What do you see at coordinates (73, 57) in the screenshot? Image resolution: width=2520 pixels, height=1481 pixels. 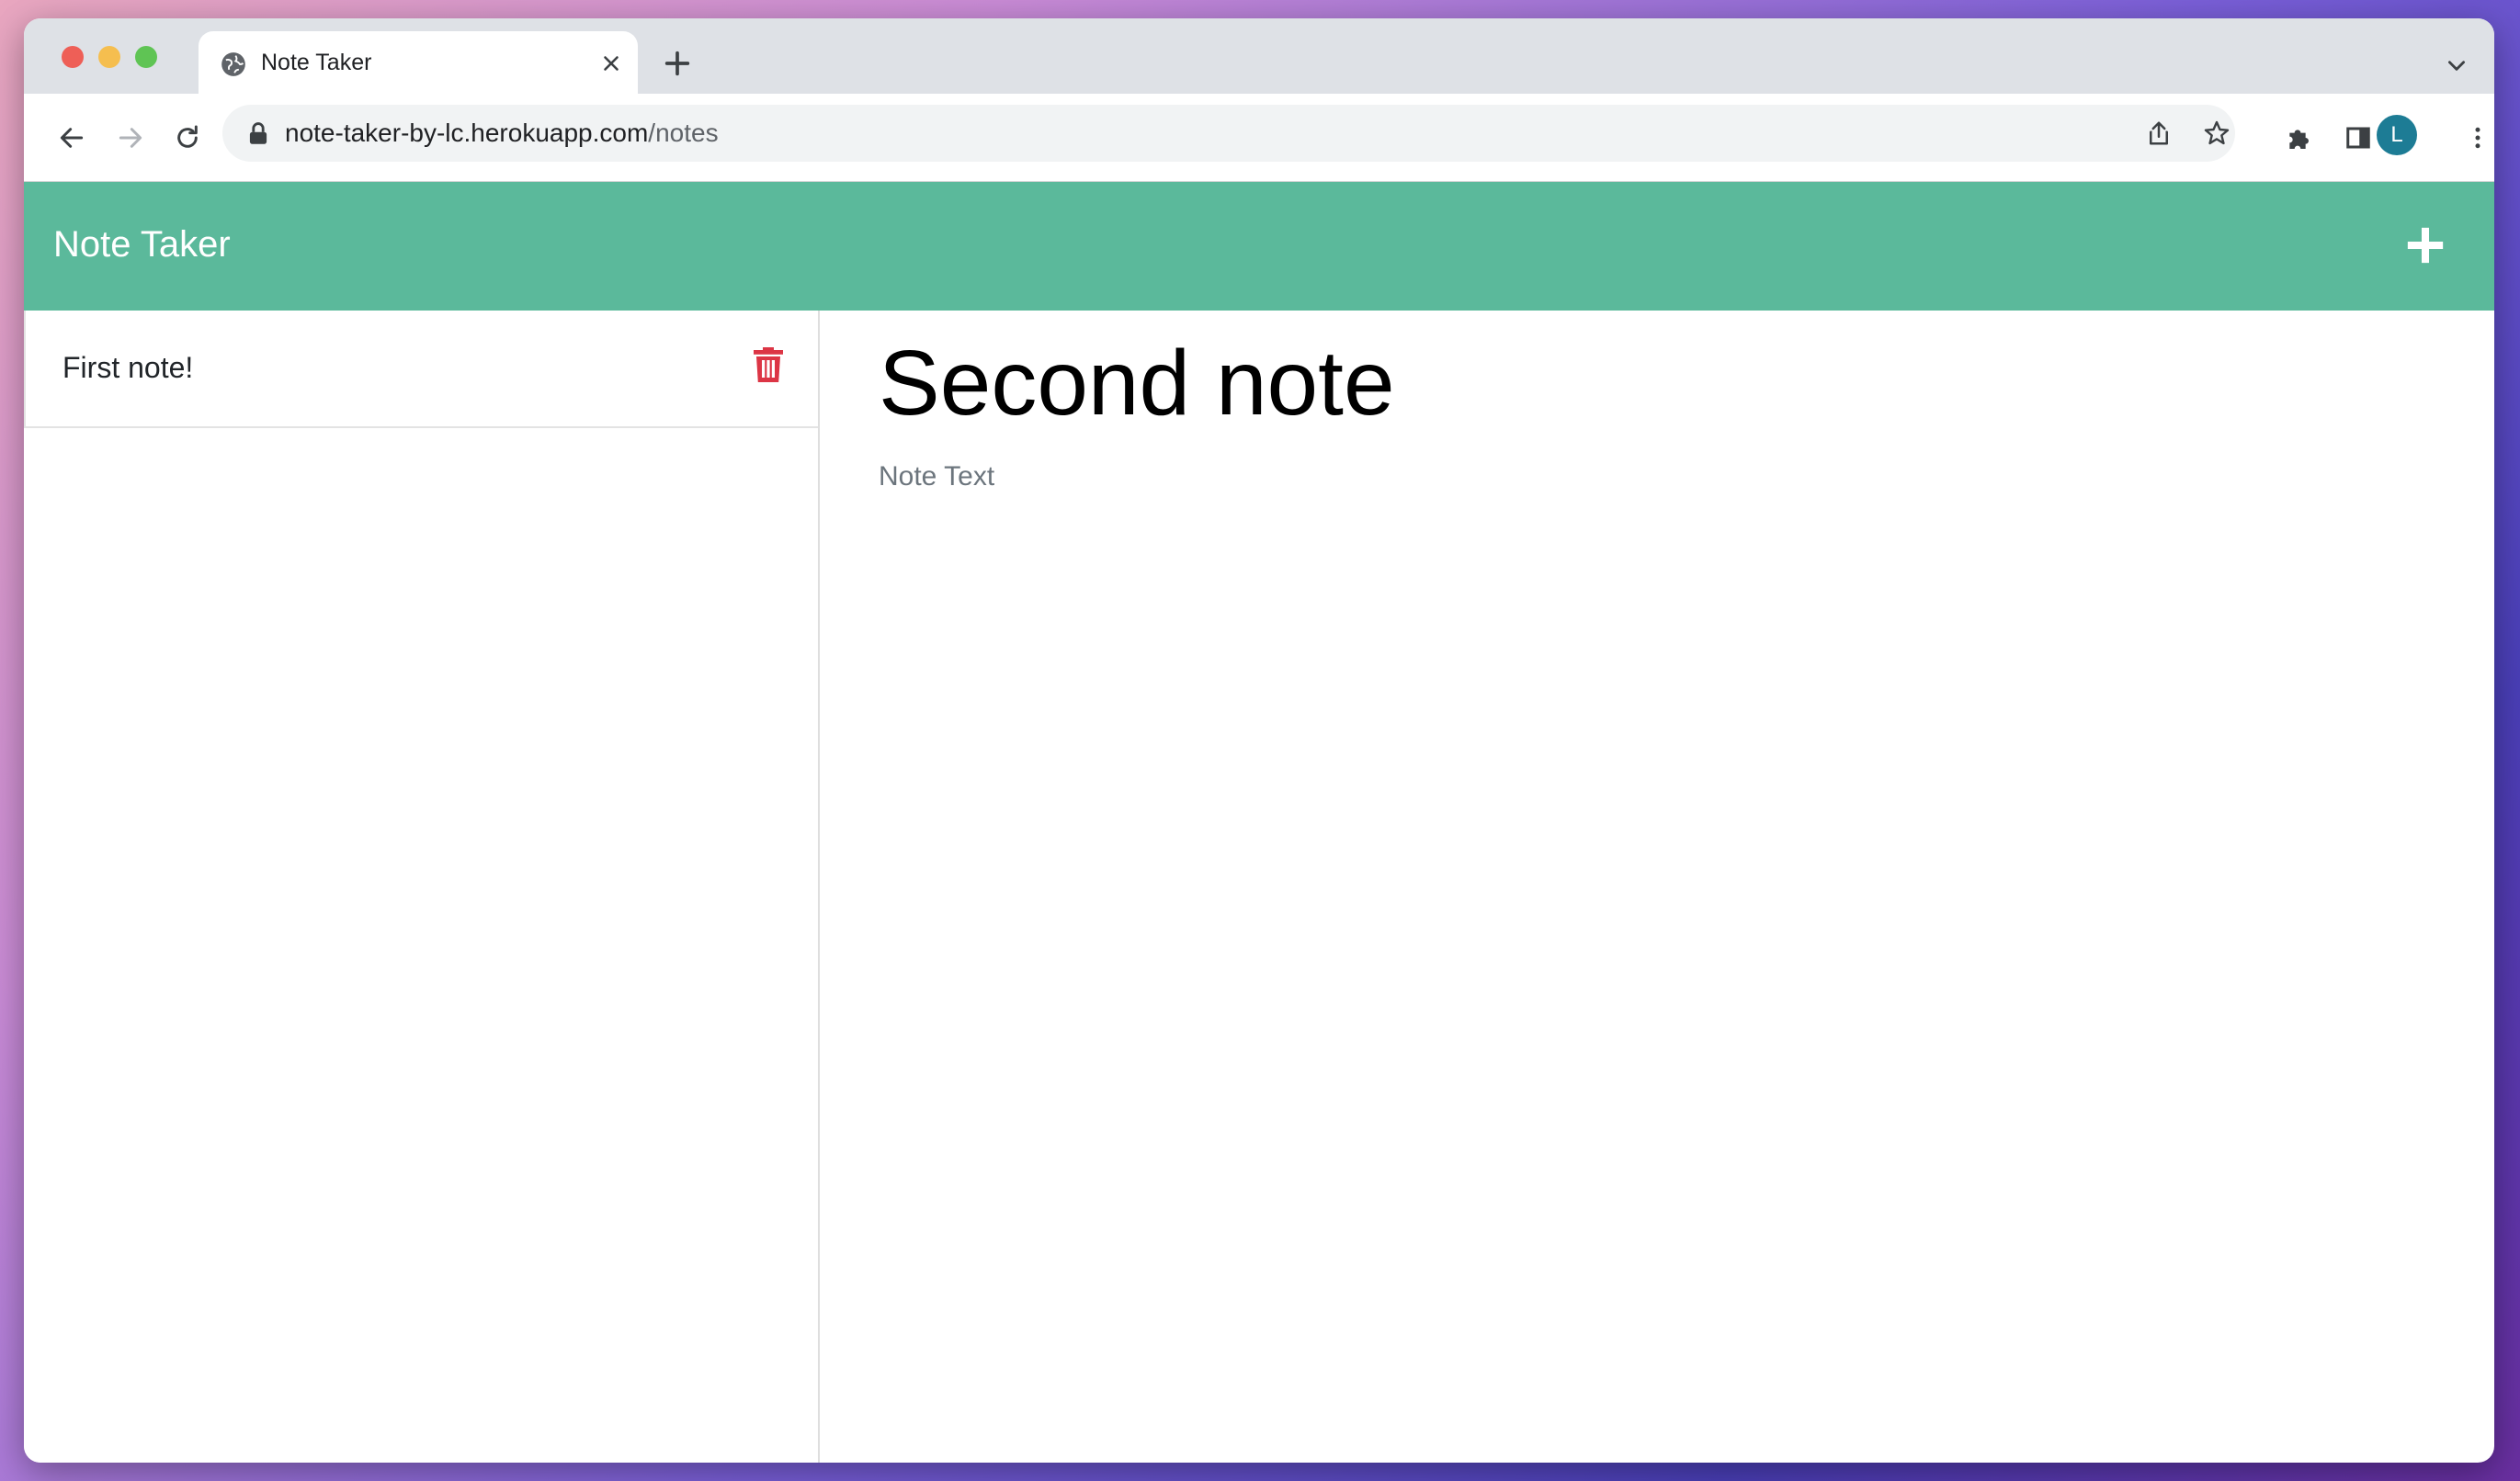 I see `close-window-button` at bounding box center [73, 57].